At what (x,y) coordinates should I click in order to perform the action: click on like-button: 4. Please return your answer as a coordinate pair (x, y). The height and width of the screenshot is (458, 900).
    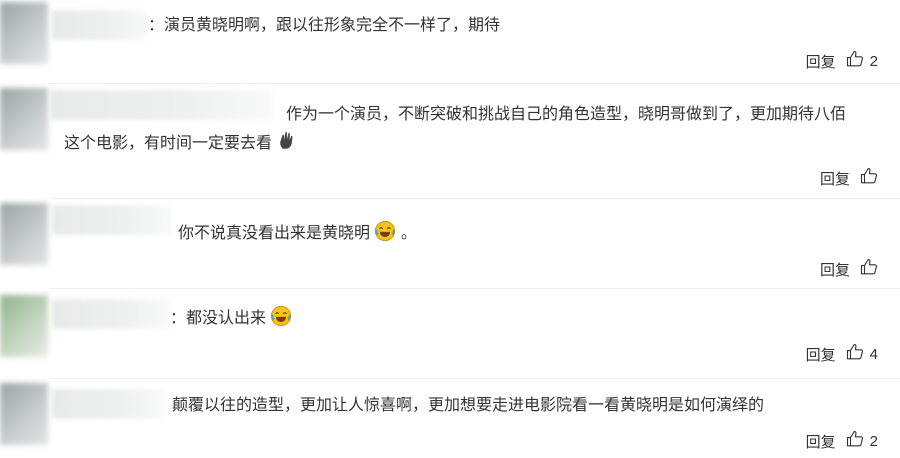
    Looking at the image, I should click on (862, 354).